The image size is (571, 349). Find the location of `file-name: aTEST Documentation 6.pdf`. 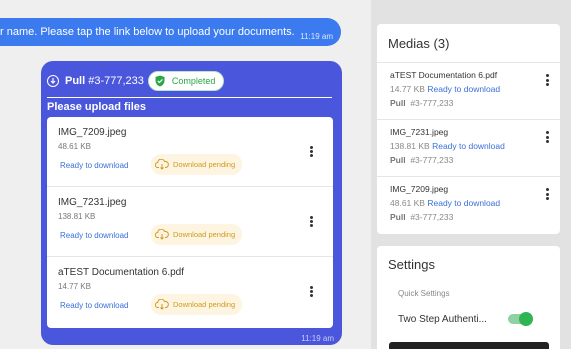

file-name: aTEST Documentation 6.pdf is located at coordinates (121, 272).